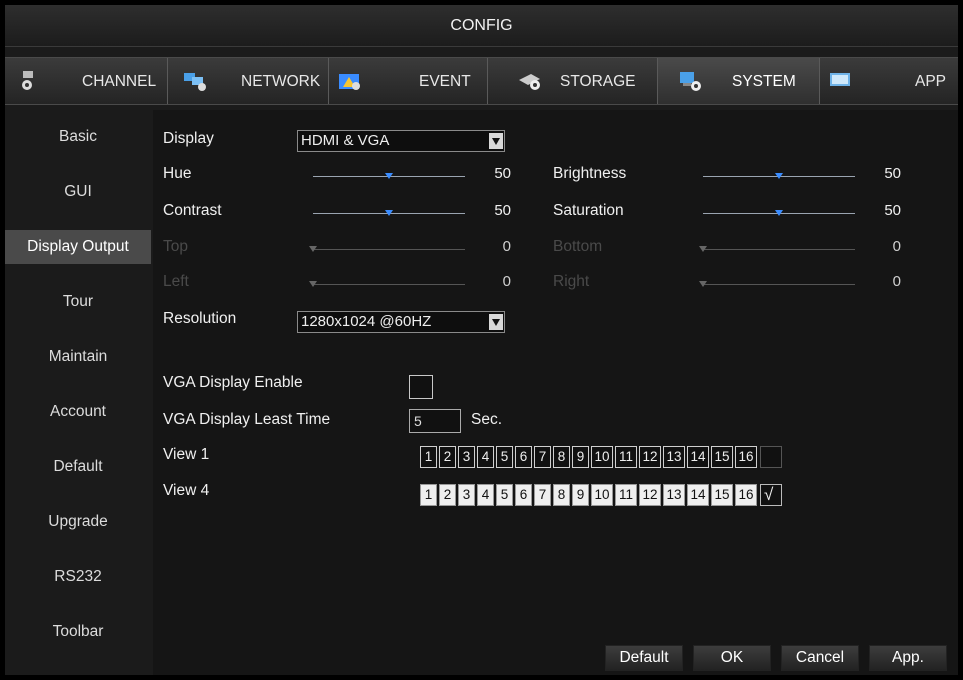  I want to click on view-1-channel-cell: 1, so click(428, 457).